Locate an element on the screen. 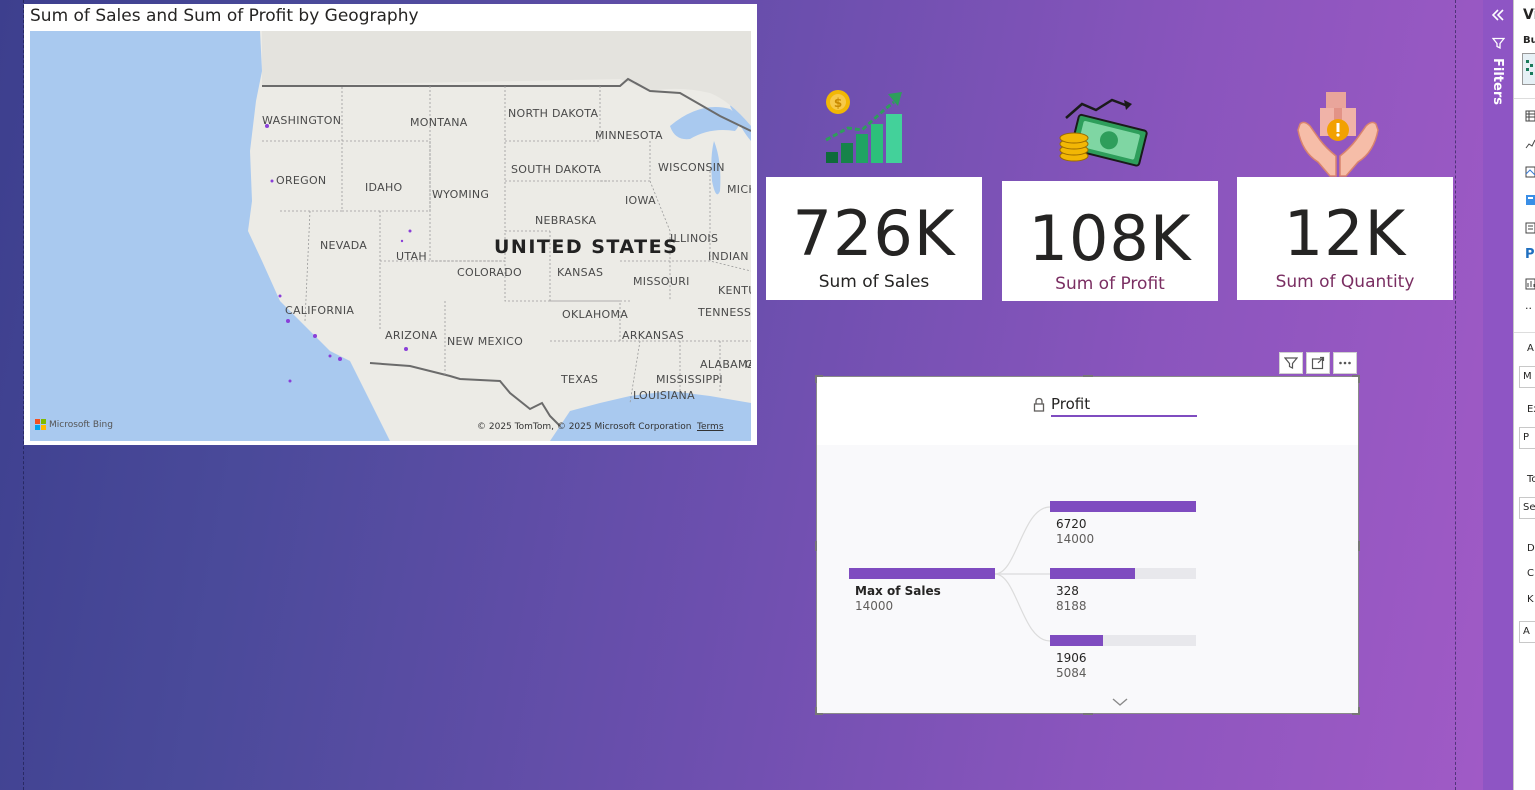 The width and height of the screenshot is (1535, 790). resize-handle-bl-v is located at coordinates (816, 711).